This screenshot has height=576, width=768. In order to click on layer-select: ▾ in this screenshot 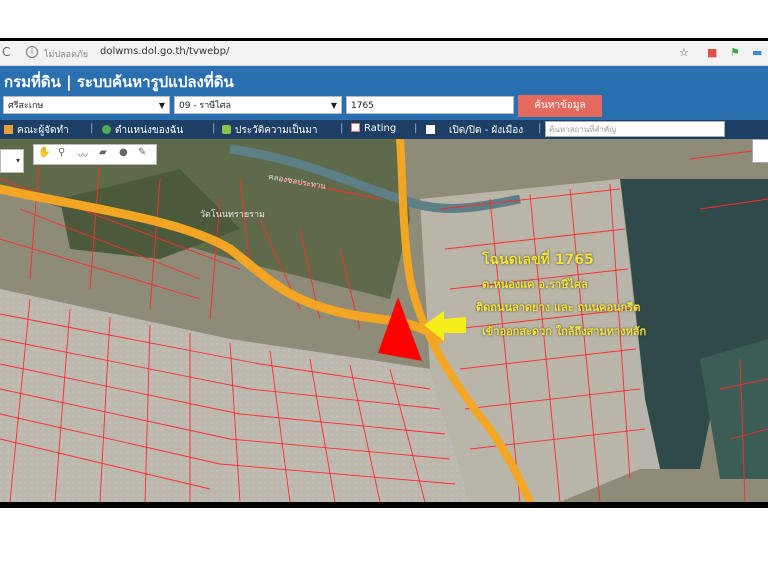, I will do `click(12, 161)`.